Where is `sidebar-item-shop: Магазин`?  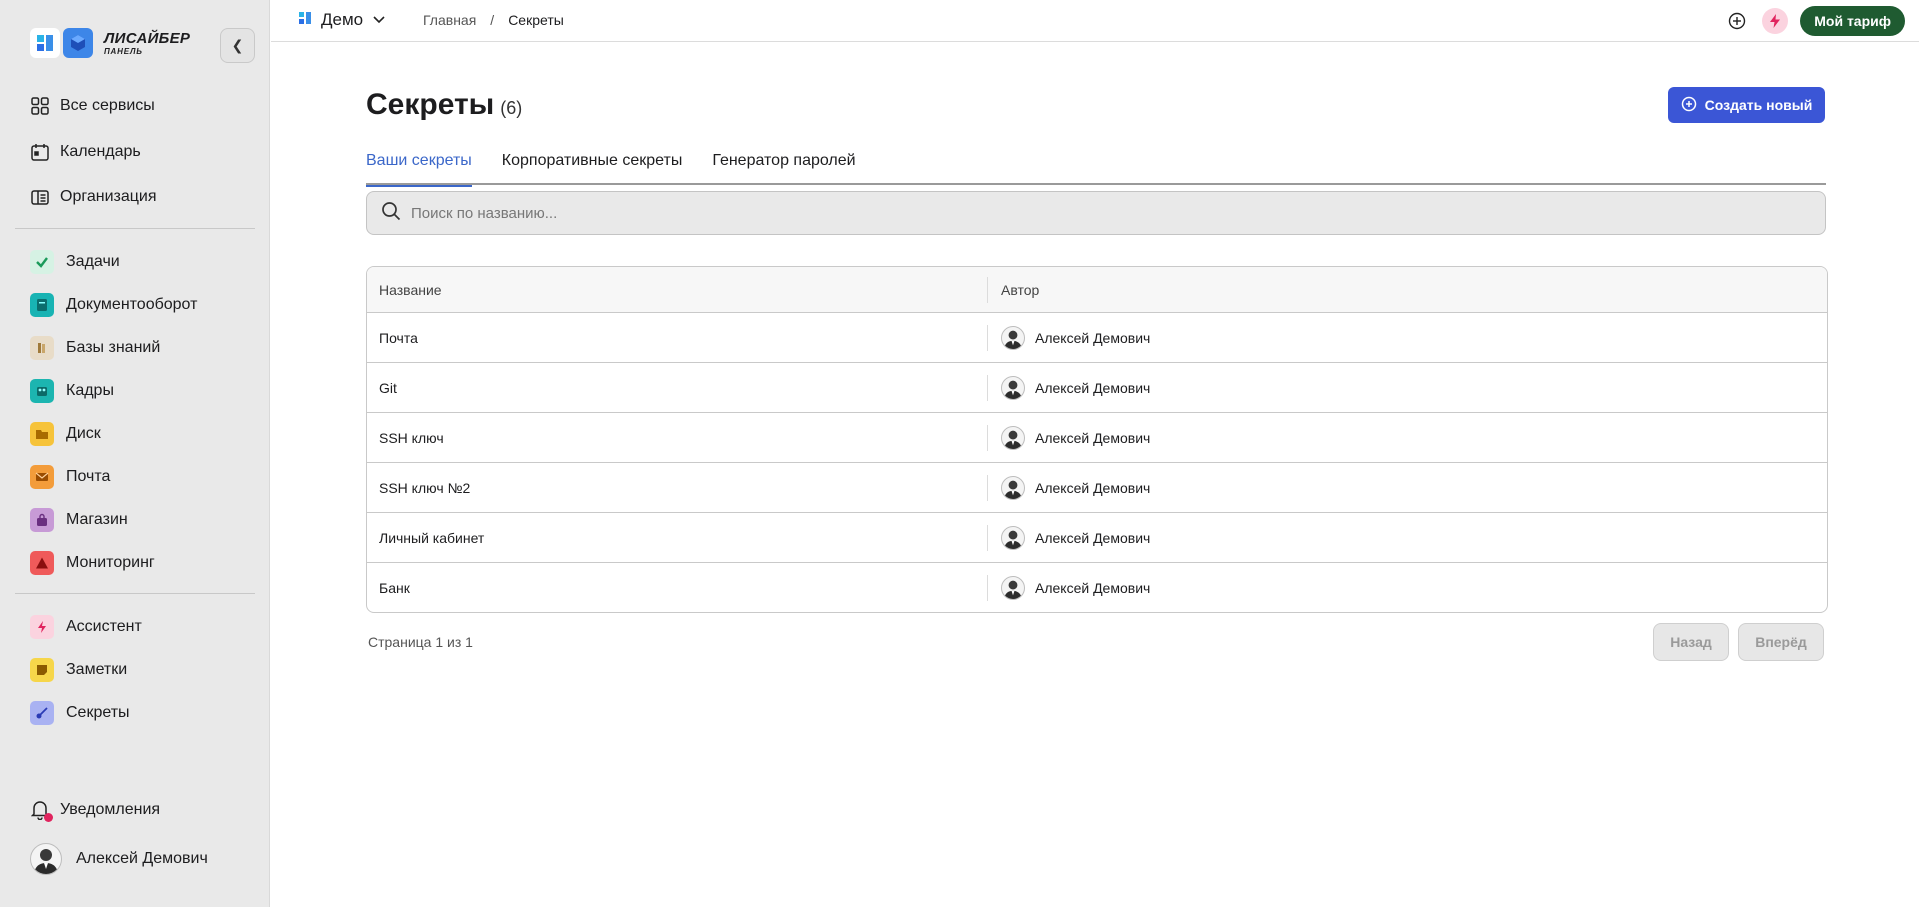
sidebar-item-shop: Магазин is located at coordinates (79, 520).